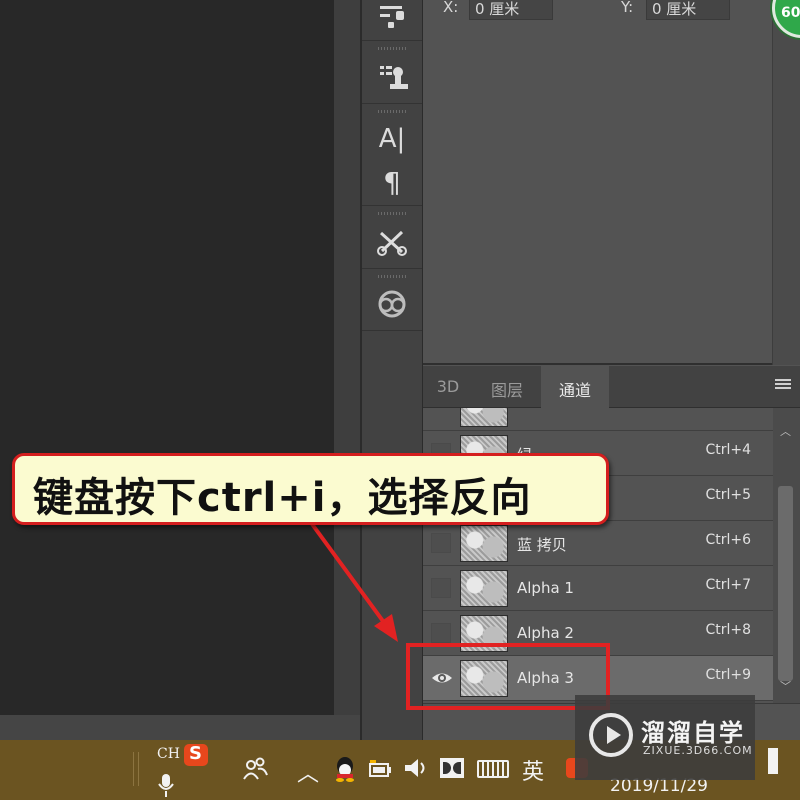 This screenshot has width=800, height=800. Describe the element at coordinates (452, 768) in the screenshot. I see `dolby-icon` at that location.